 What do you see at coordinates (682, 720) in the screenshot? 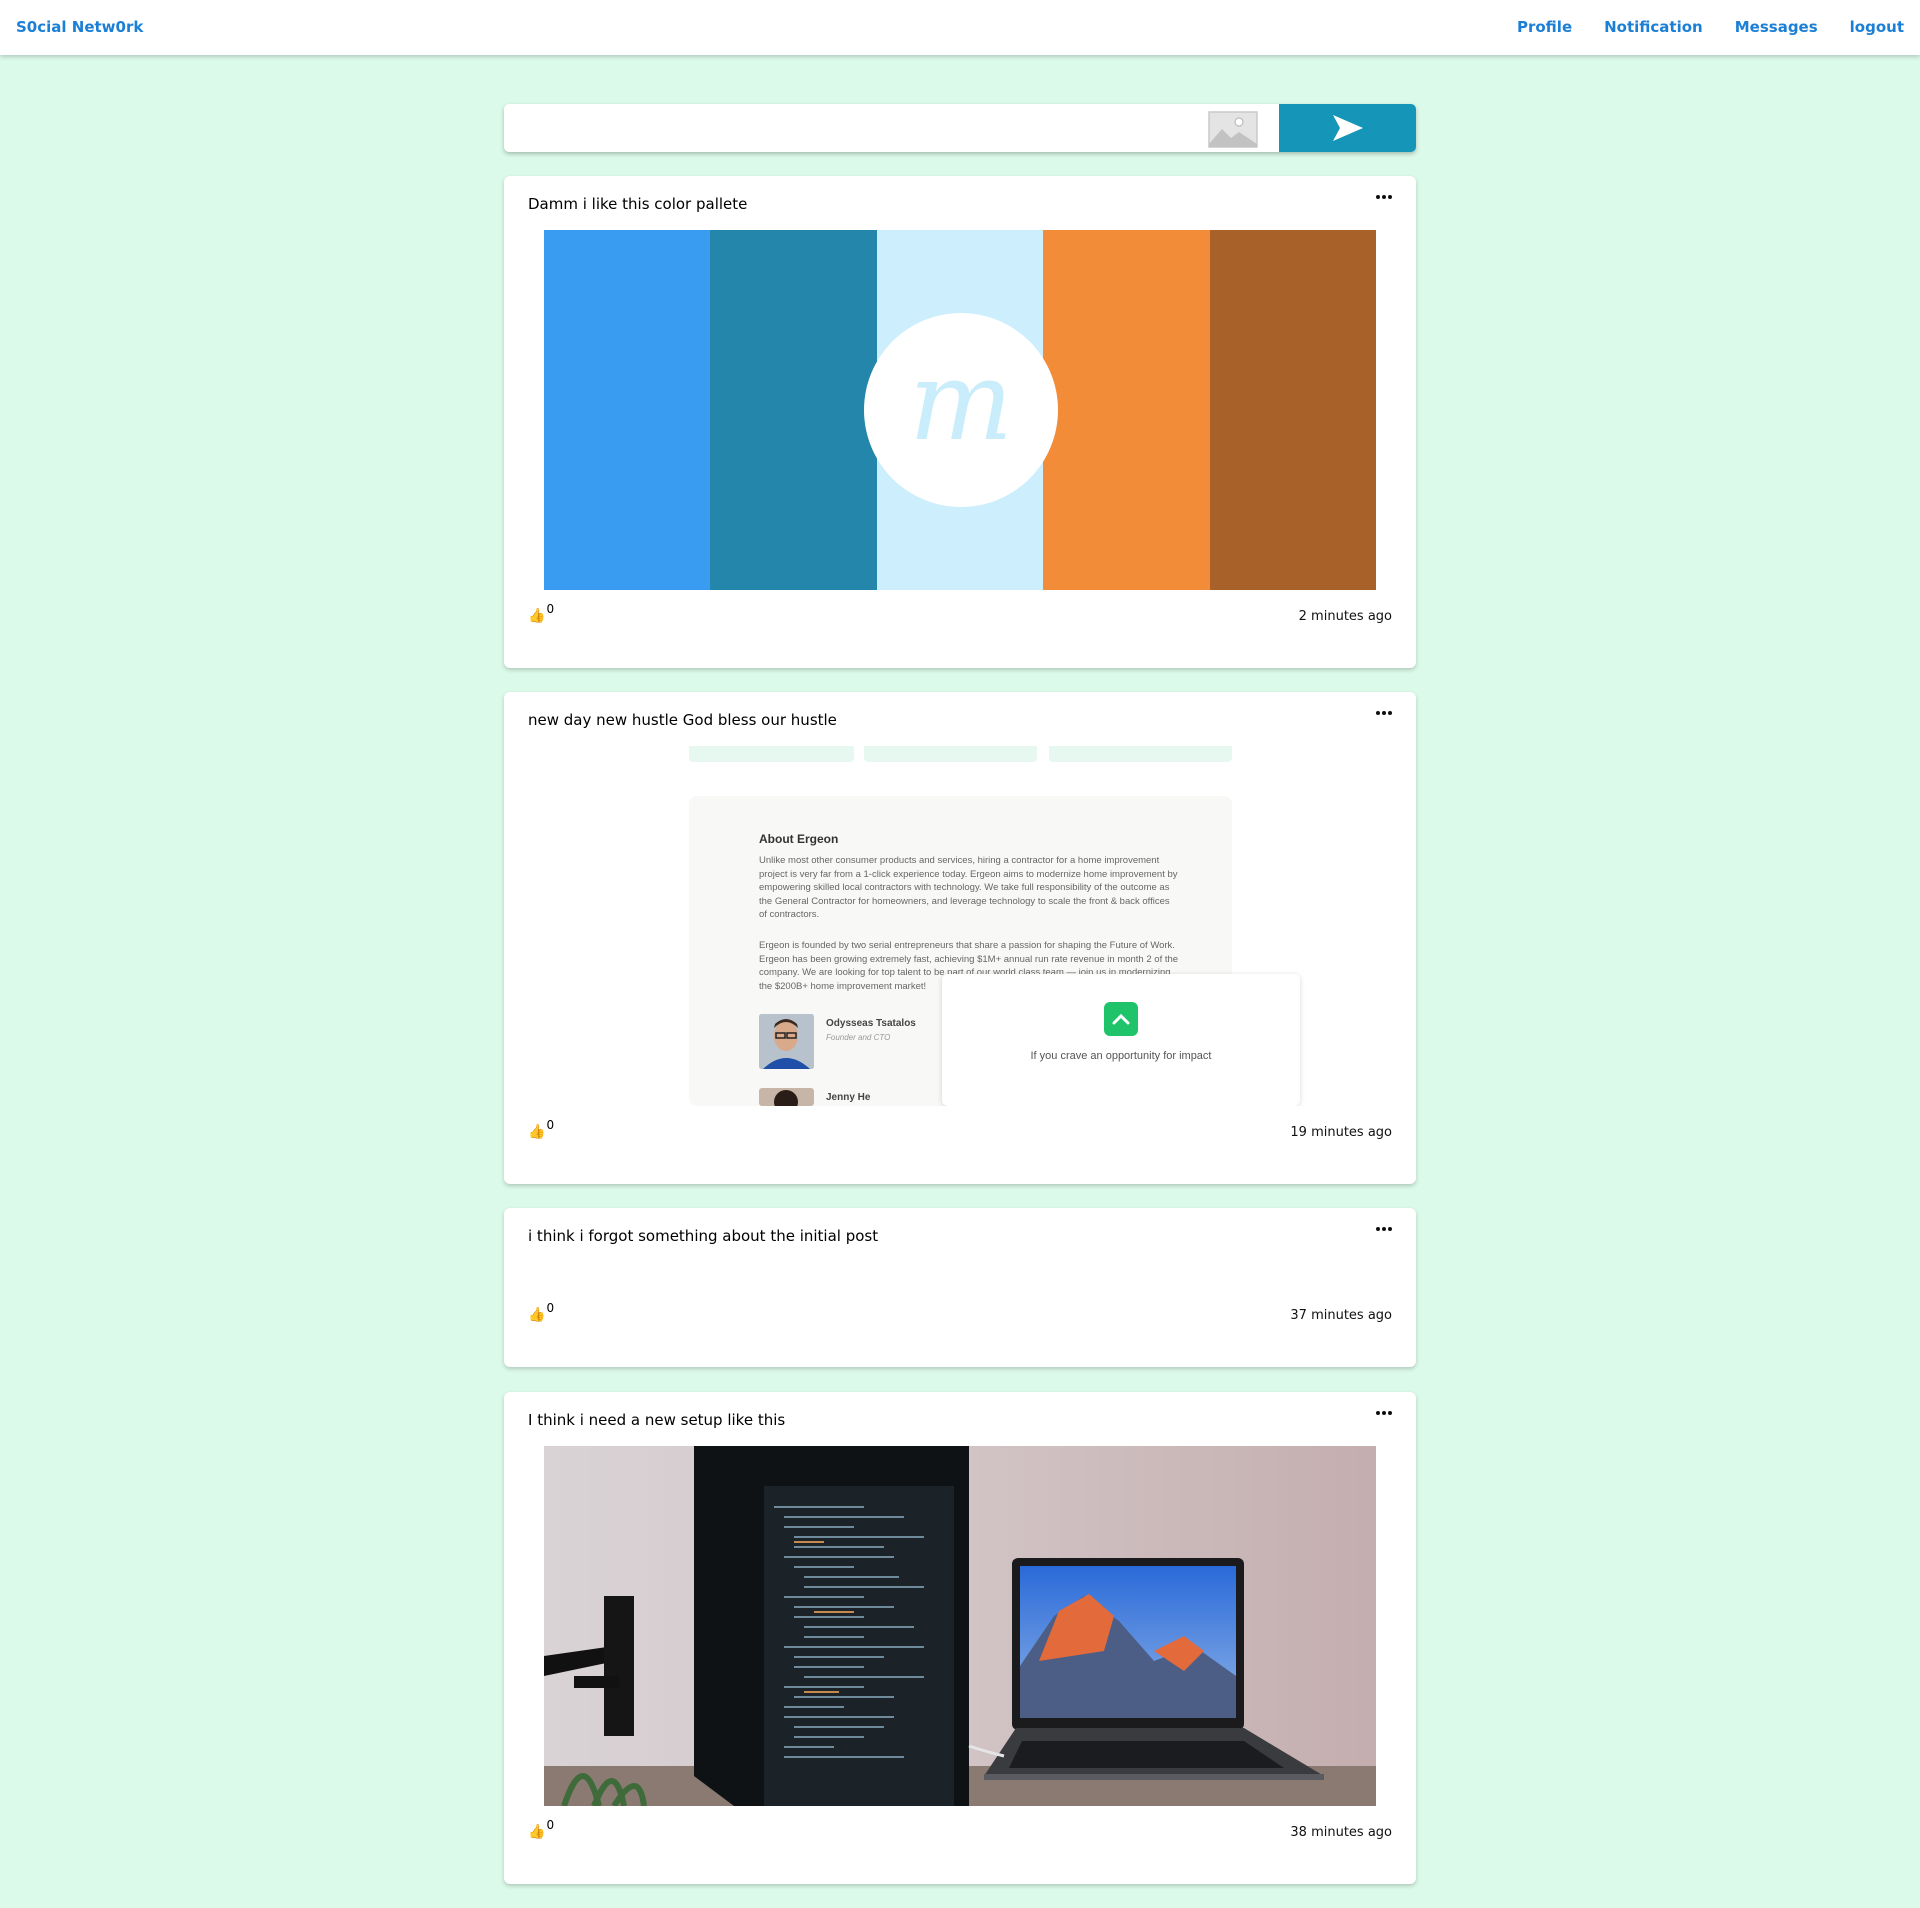
I see `post-text: new day new hustle God bless our hustle` at bounding box center [682, 720].